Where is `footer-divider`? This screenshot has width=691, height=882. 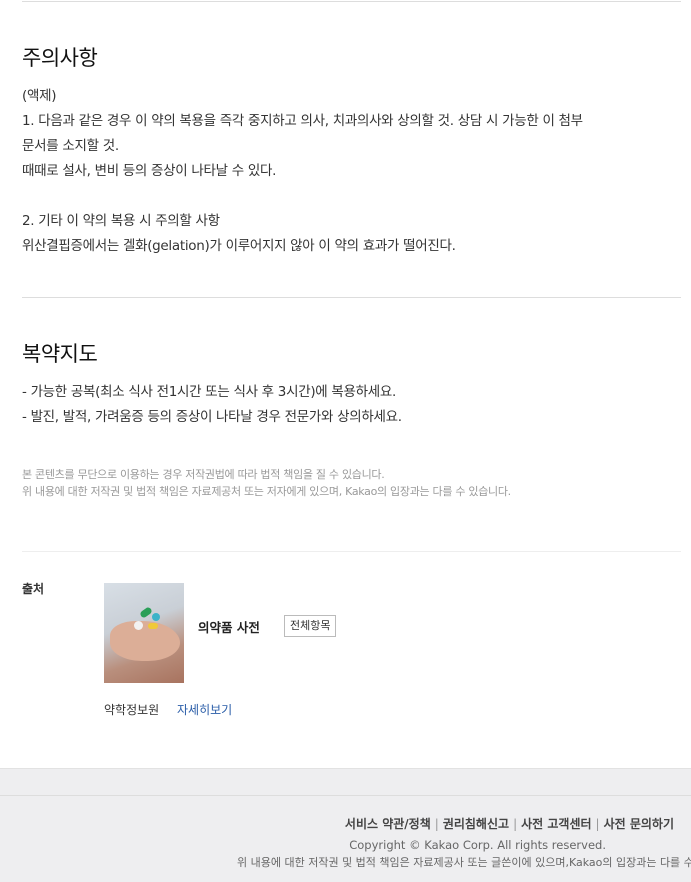 footer-divider is located at coordinates (345, 795).